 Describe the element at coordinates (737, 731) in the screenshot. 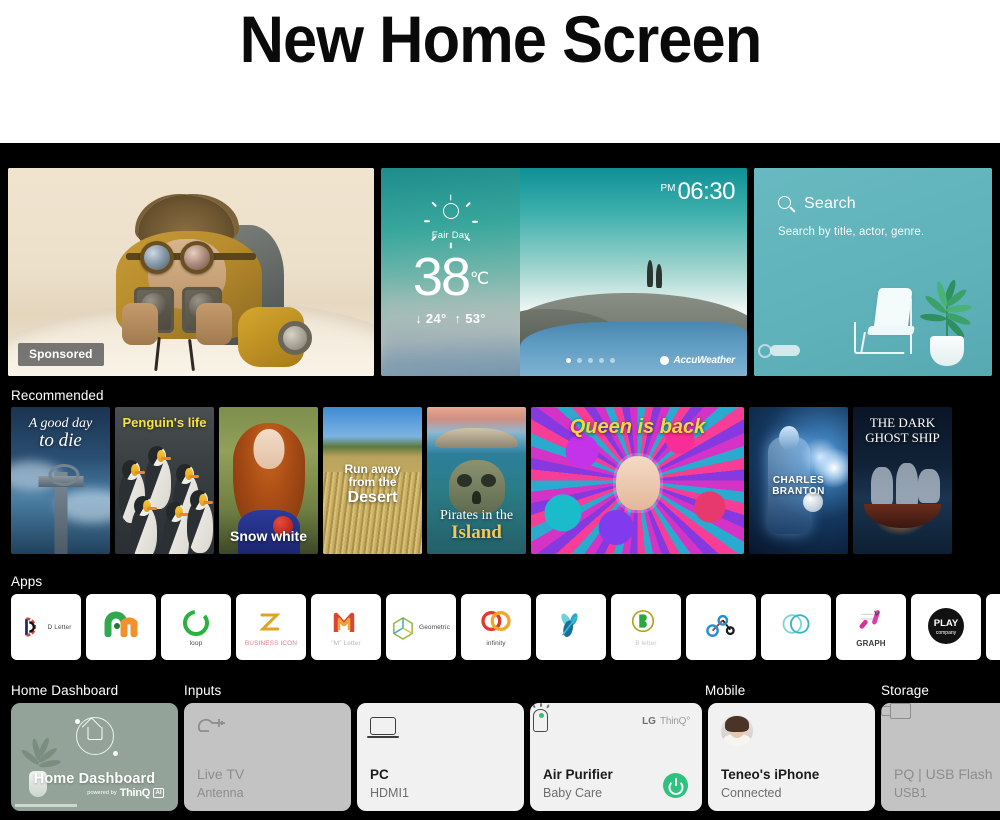

I see `avatar` at that location.